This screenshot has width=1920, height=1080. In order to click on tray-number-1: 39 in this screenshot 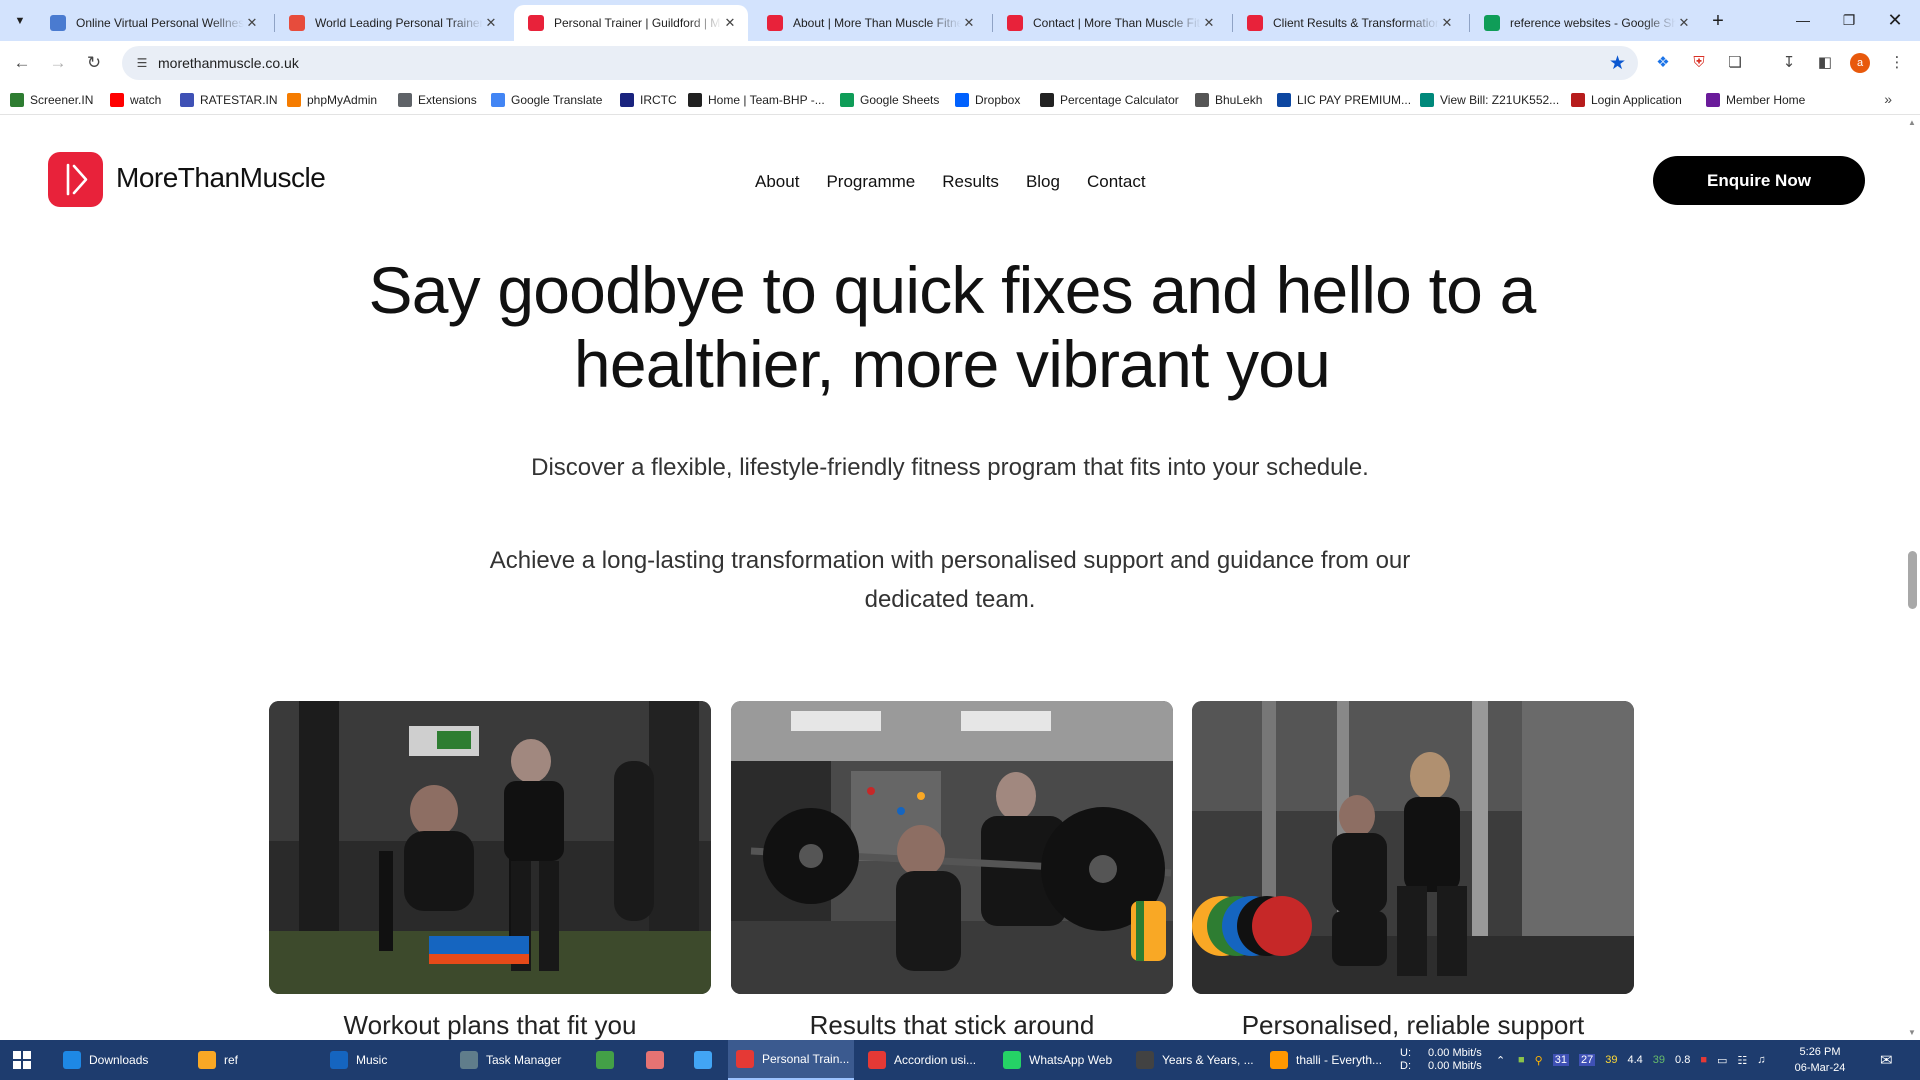, I will do `click(1611, 1060)`.